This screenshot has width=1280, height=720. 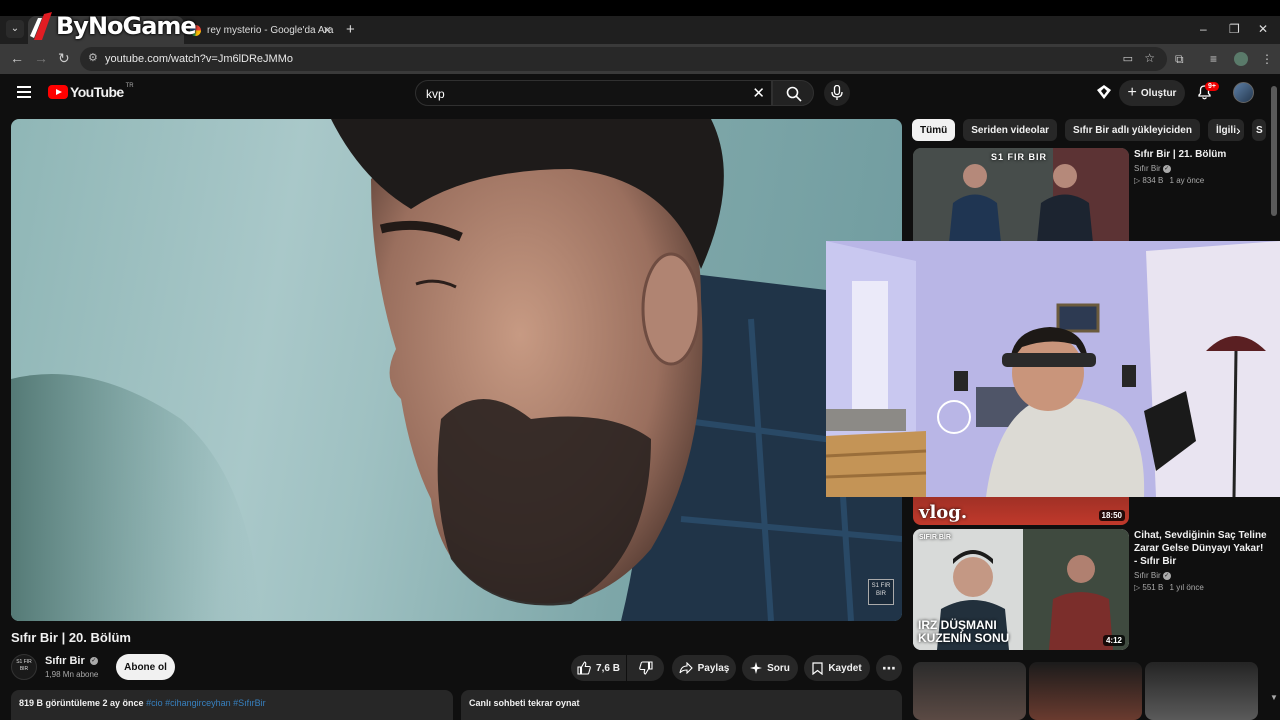 I want to click on rec-thumbnail-text: vlog., so click(x=943, y=512).